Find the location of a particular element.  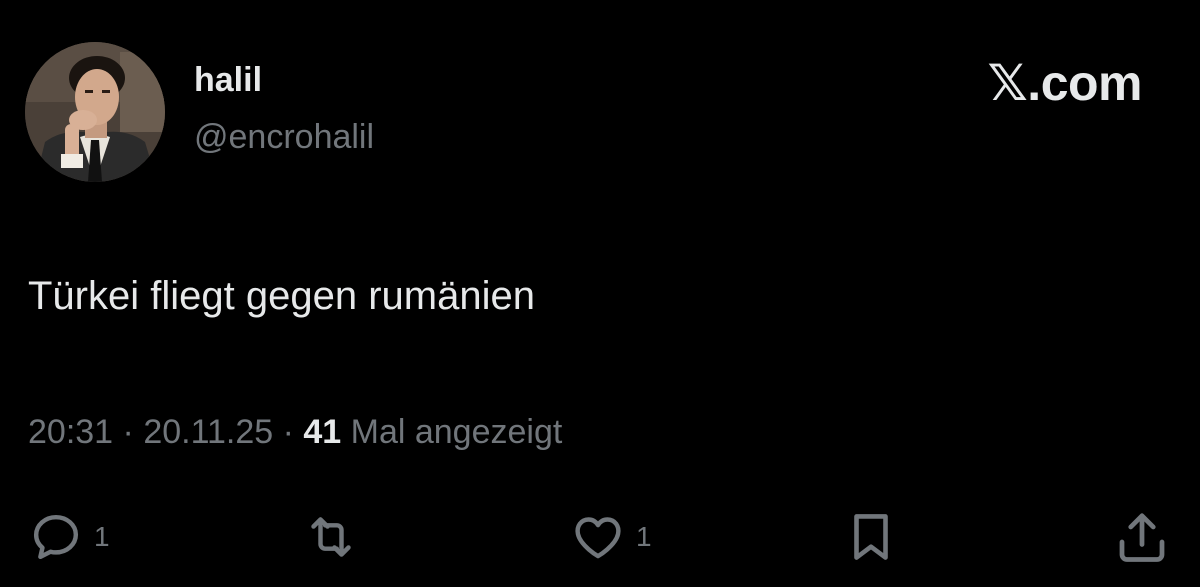

bookmark-icon is located at coordinates (871, 537).